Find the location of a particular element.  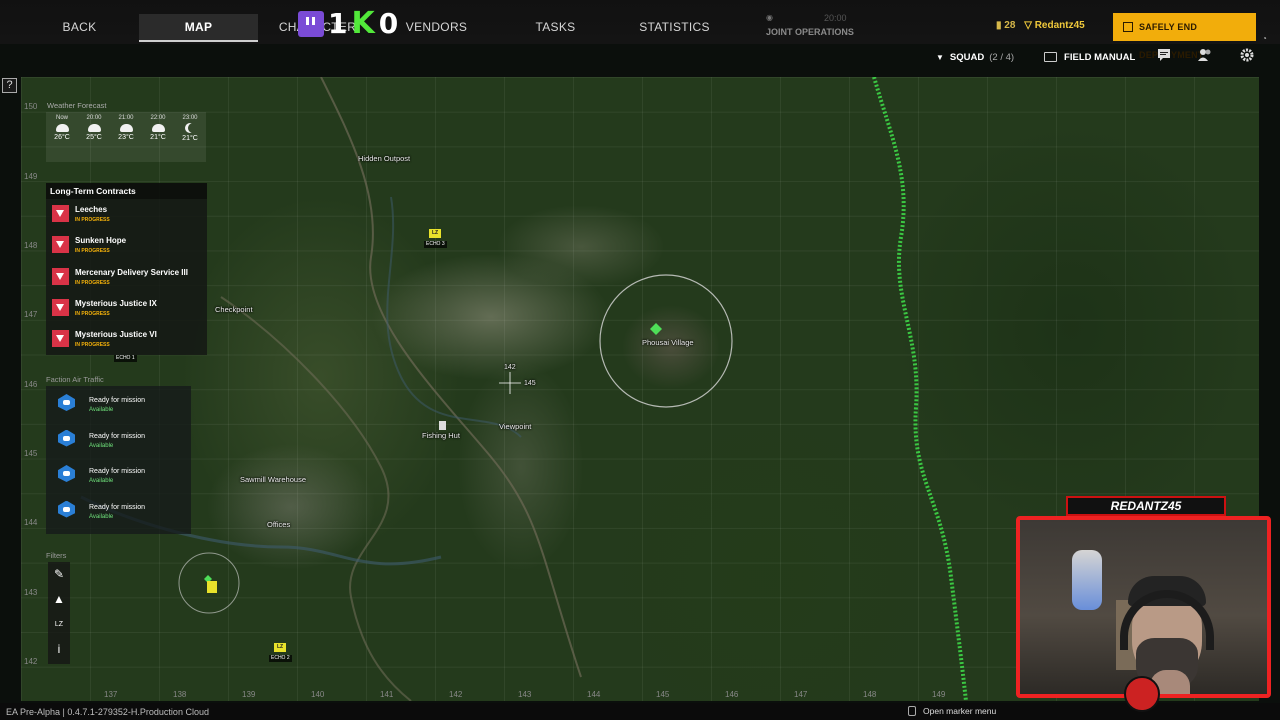

landing-zone-filter-icon: LZ is located at coordinates (59, 624).